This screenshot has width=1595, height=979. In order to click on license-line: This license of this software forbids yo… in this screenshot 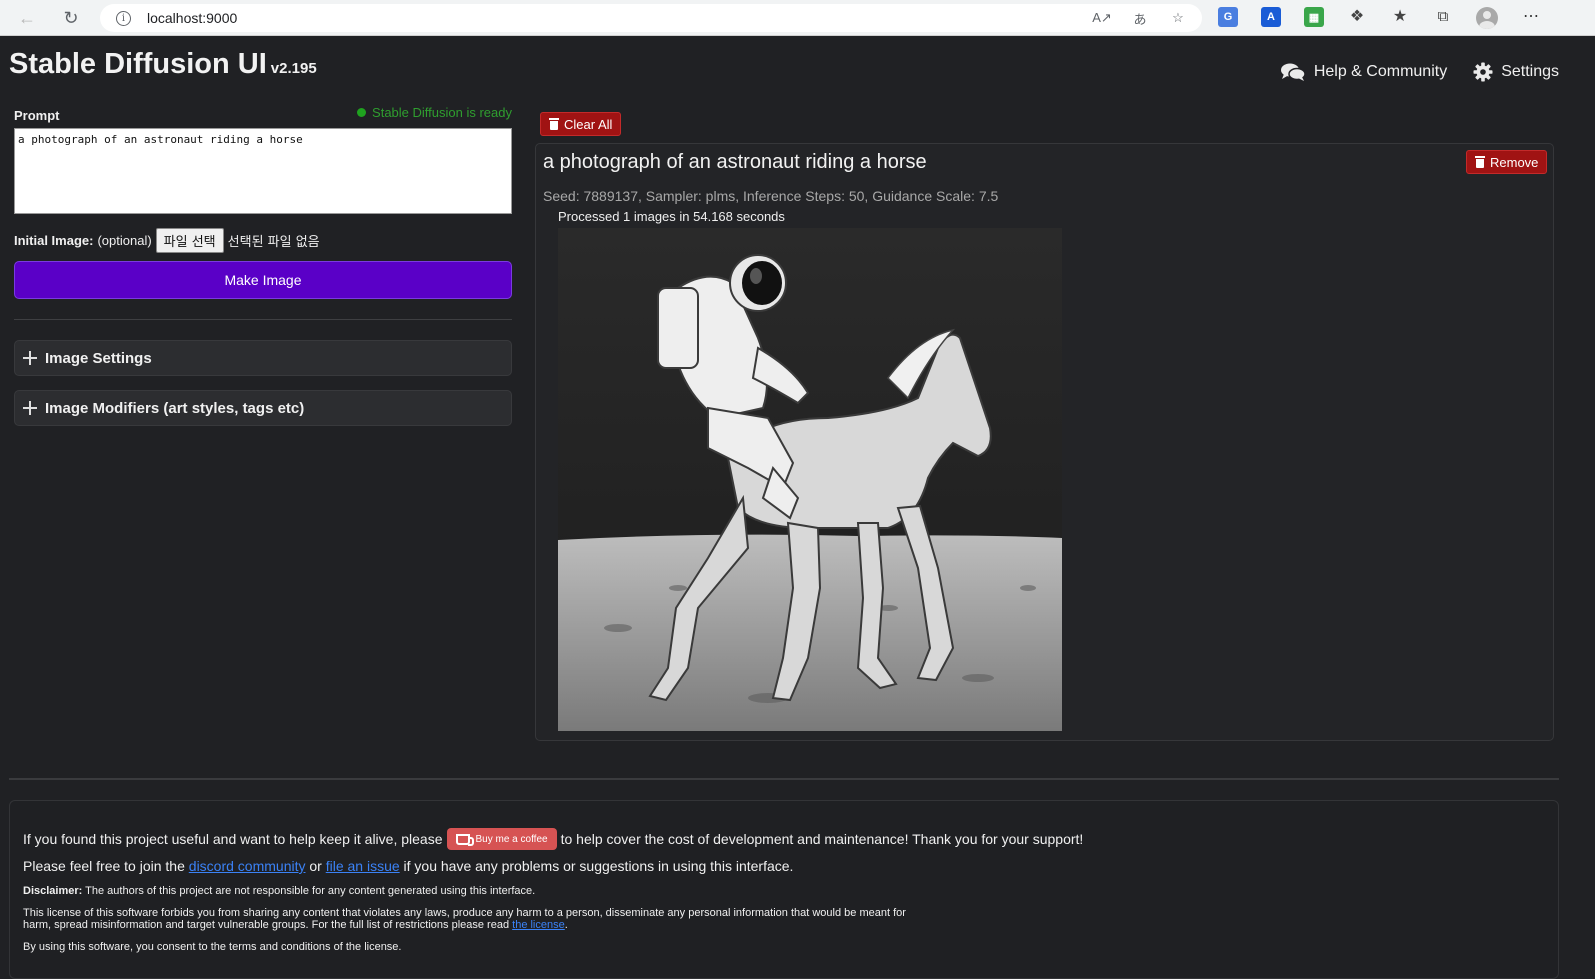, I will do `click(473, 919)`.